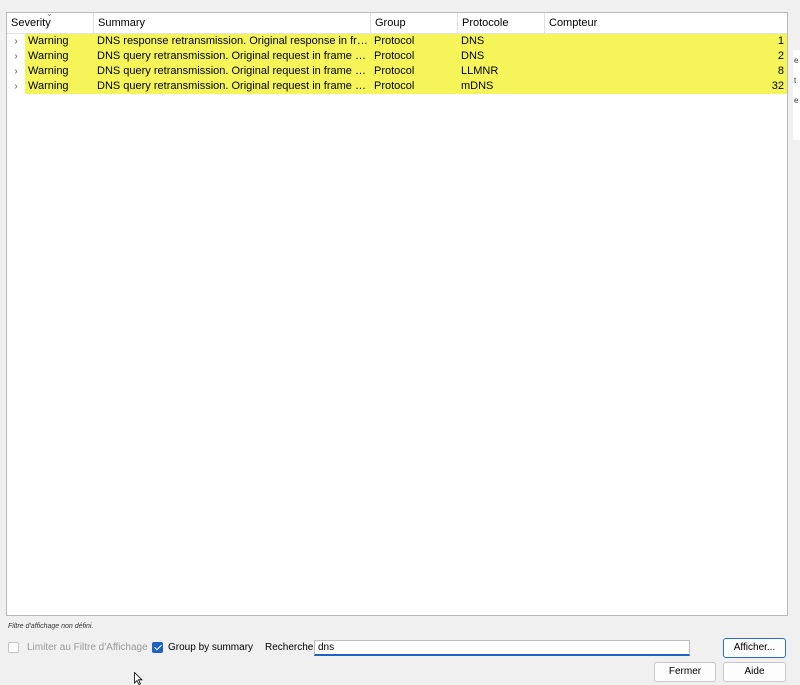 This screenshot has width=800, height=685. I want to click on limit-filter-checkbox, so click(13, 647).